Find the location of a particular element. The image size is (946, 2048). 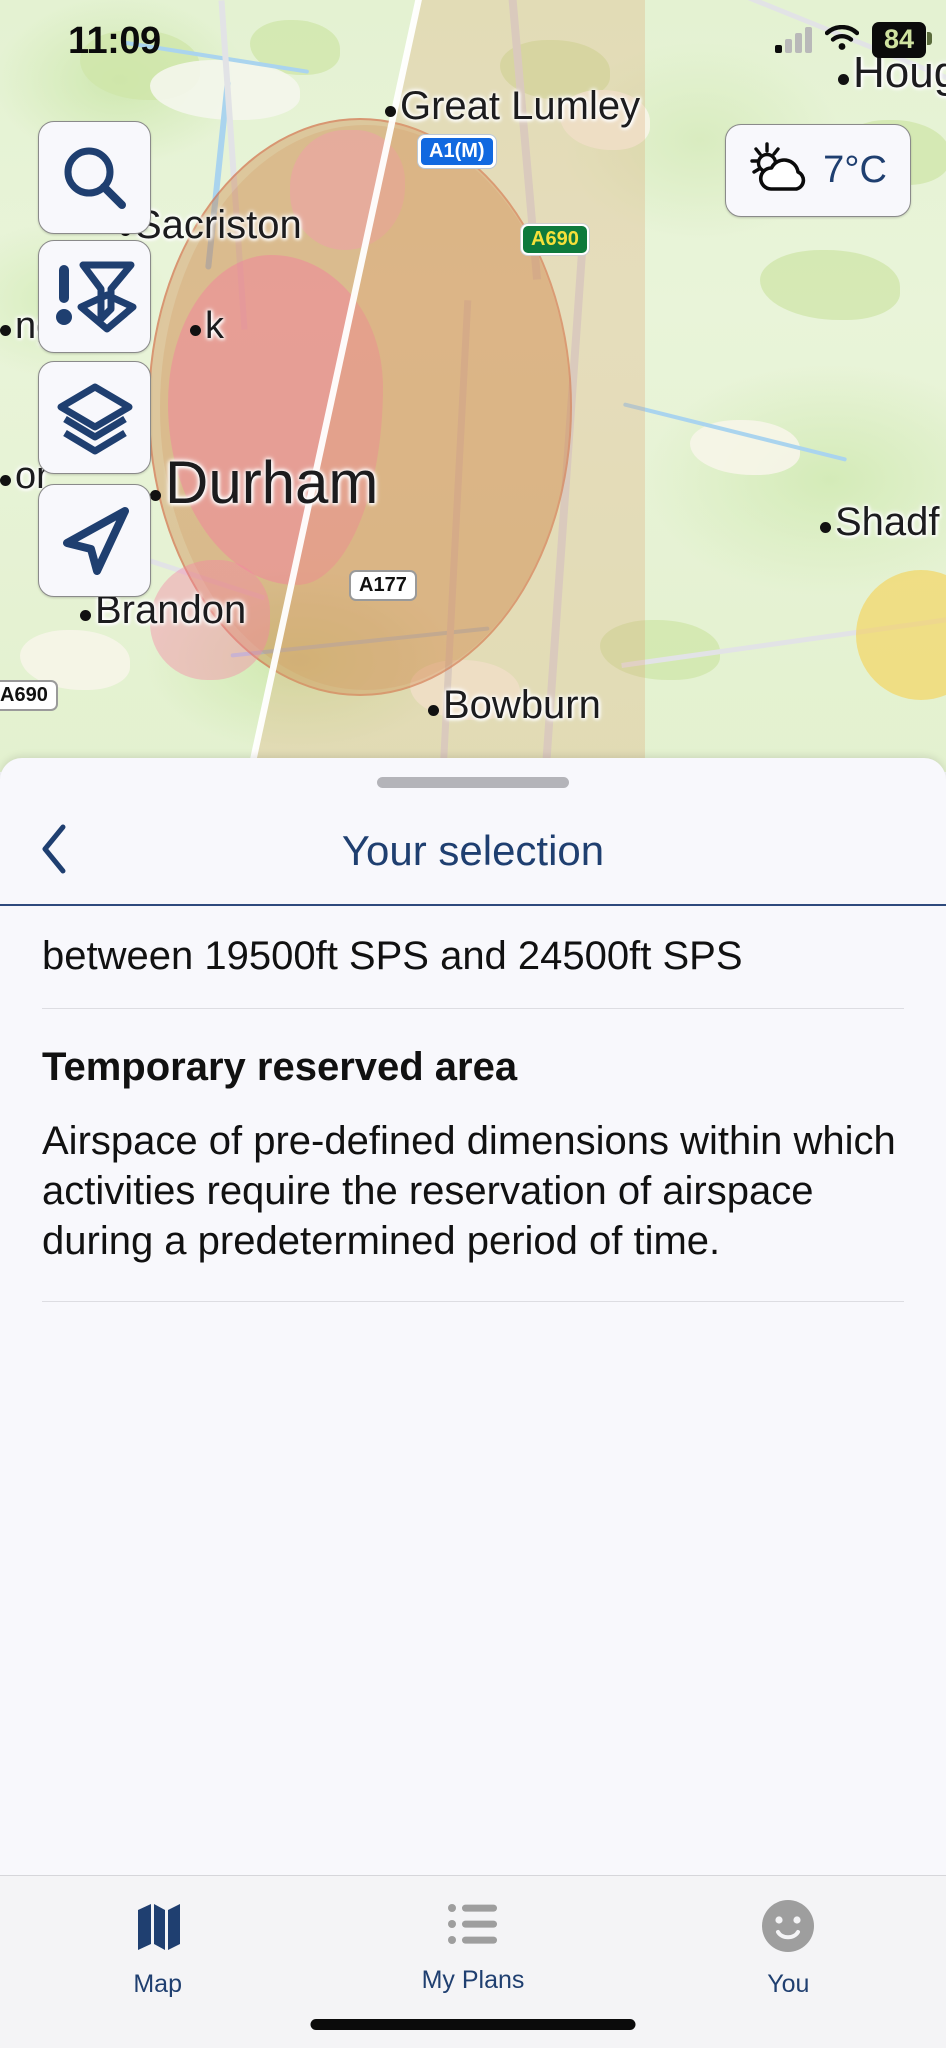

map-place-label: Bowburn is located at coordinates (514, 705).